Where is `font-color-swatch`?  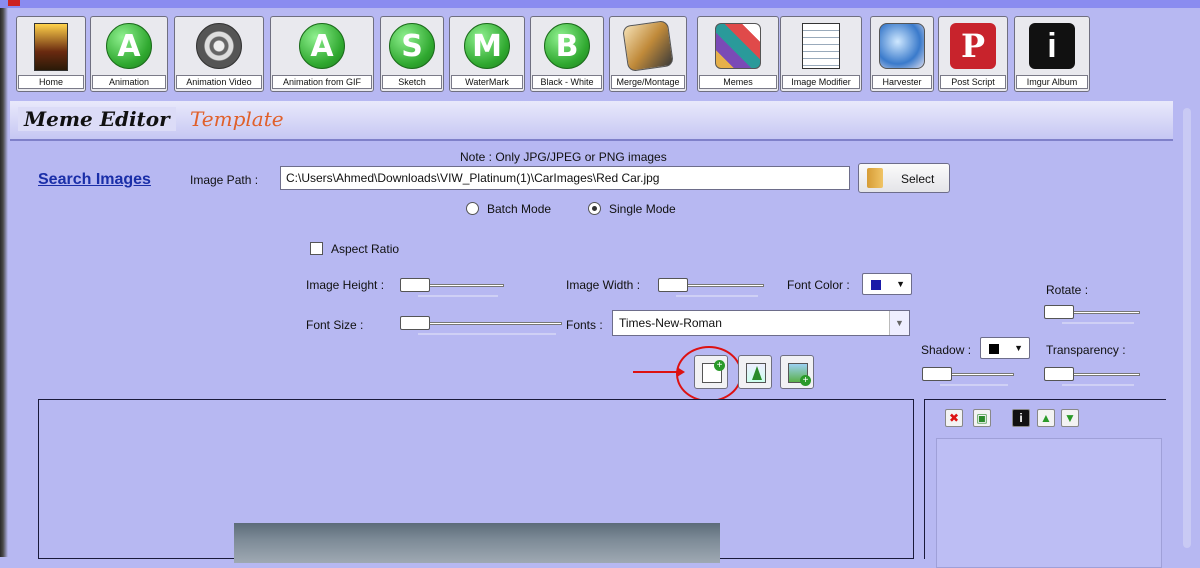 font-color-swatch is located at coordinates (876, 285).